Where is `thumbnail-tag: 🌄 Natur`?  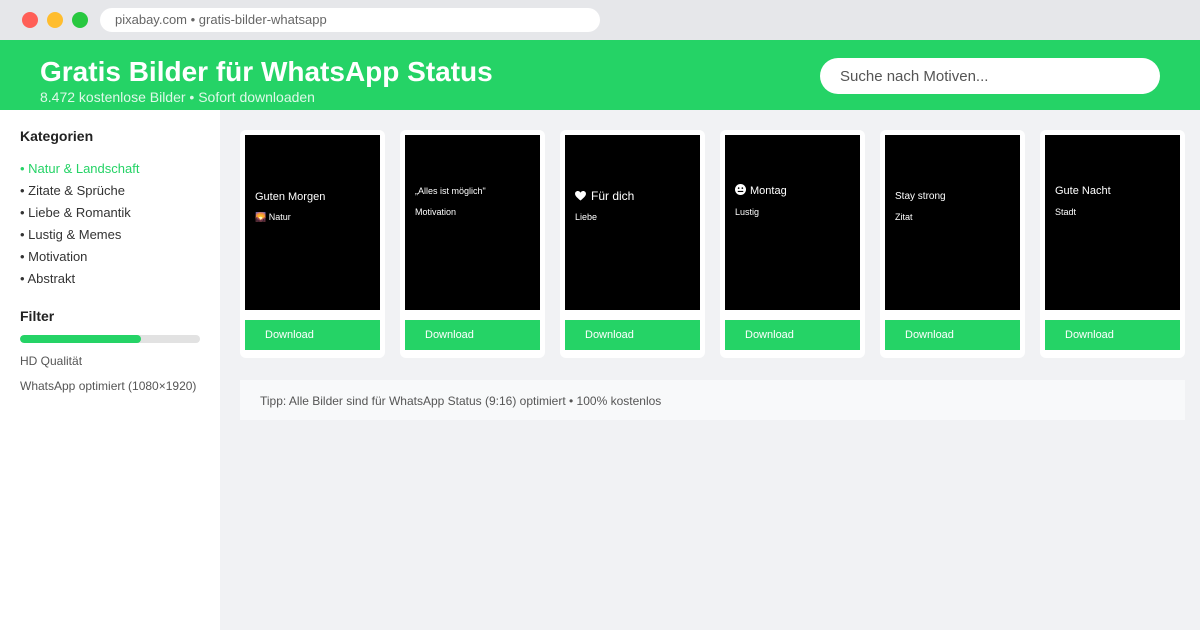
thumbnail-tag: 🌄 Natur is located at coordinates (273, 217).